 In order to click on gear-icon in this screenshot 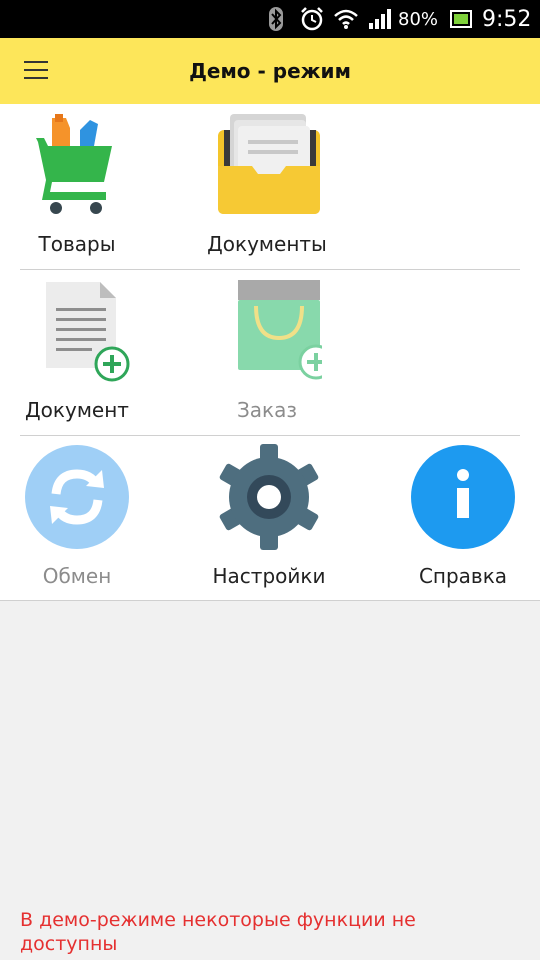, I will do `click(269, 497)`.